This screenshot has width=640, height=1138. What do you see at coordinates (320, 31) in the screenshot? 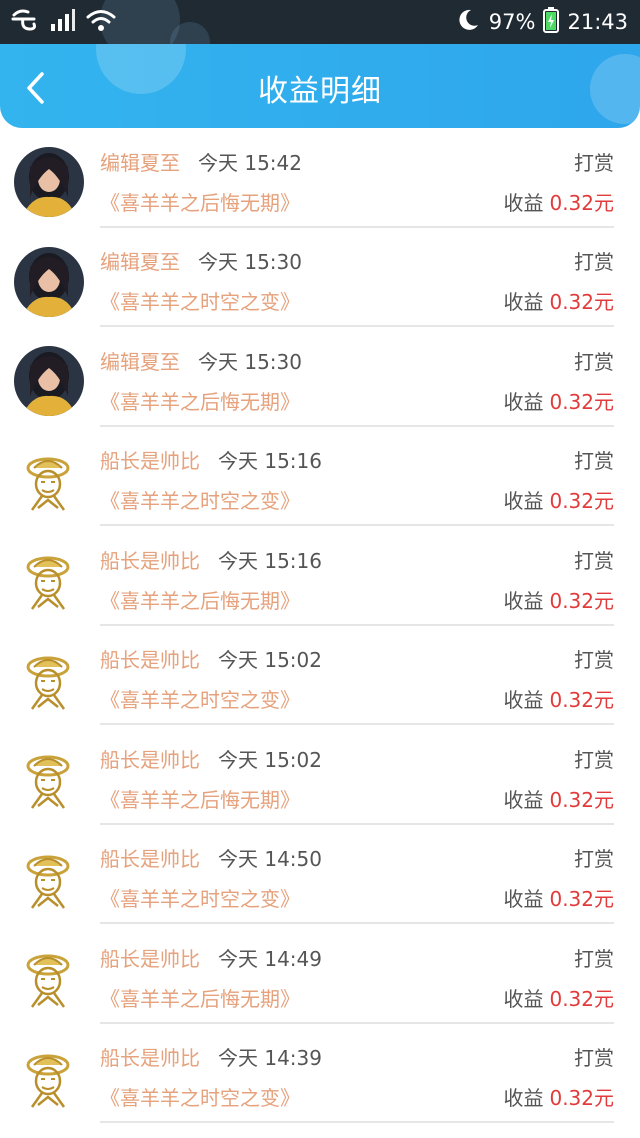
I see `status-bar: 97% 21:43` at bounding box center [320, 31].